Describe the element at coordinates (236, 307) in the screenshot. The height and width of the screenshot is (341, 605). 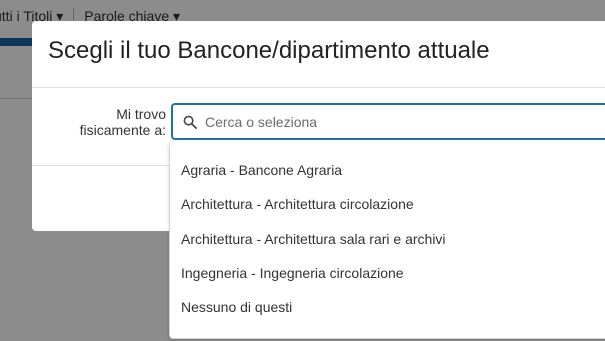
I see `dropdown-option: Nessuno di questi` at that location.